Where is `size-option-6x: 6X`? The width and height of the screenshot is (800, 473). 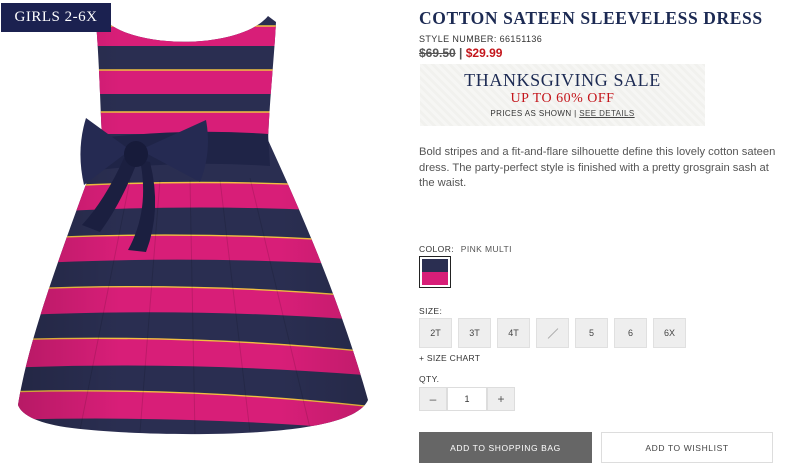 size-option-6x: 6X is located at coordinates (669, 333).